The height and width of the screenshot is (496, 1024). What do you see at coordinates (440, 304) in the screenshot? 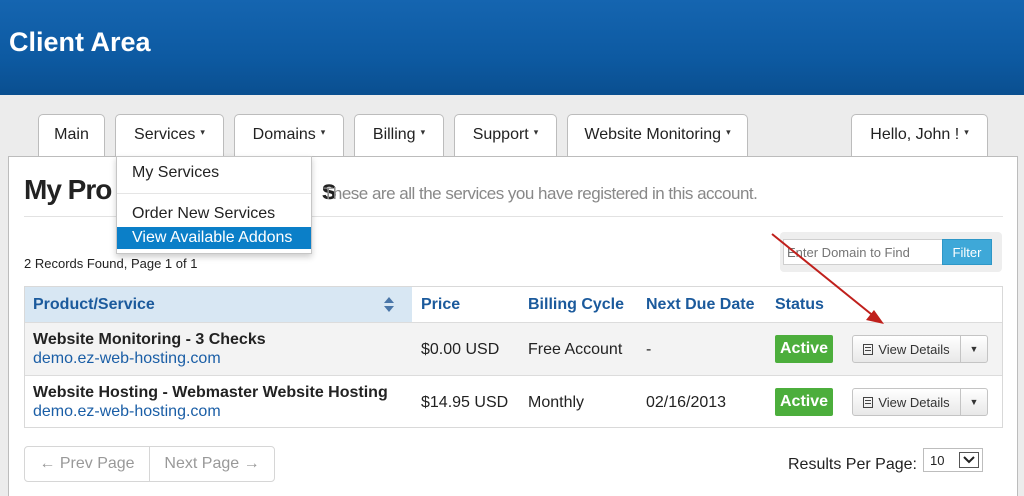
I see `column-header-price: Price` at bounding box center [440, 304].